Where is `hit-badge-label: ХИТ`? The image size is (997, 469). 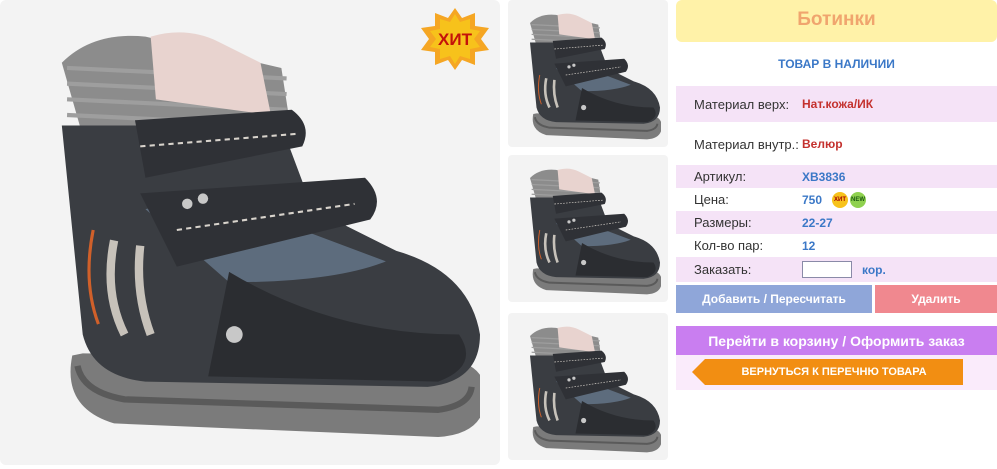 hit-badge-label: ХИТ is located at coordinates (455, 39).